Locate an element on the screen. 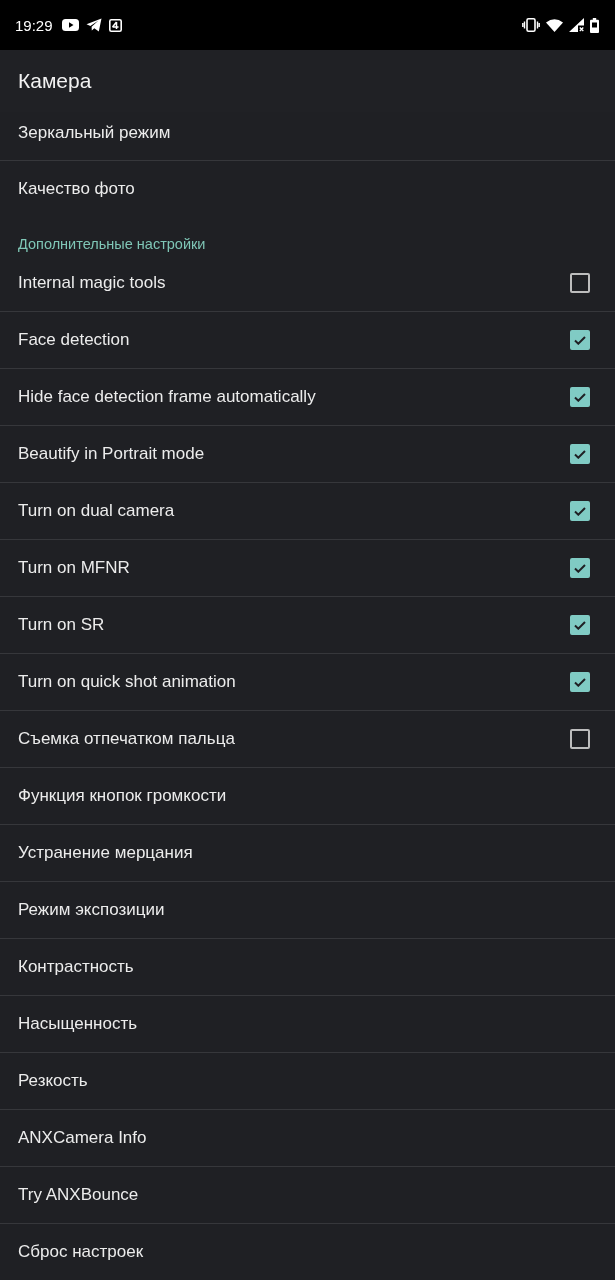  setting-row: Turn on SR is located at coordinates (307, 624).